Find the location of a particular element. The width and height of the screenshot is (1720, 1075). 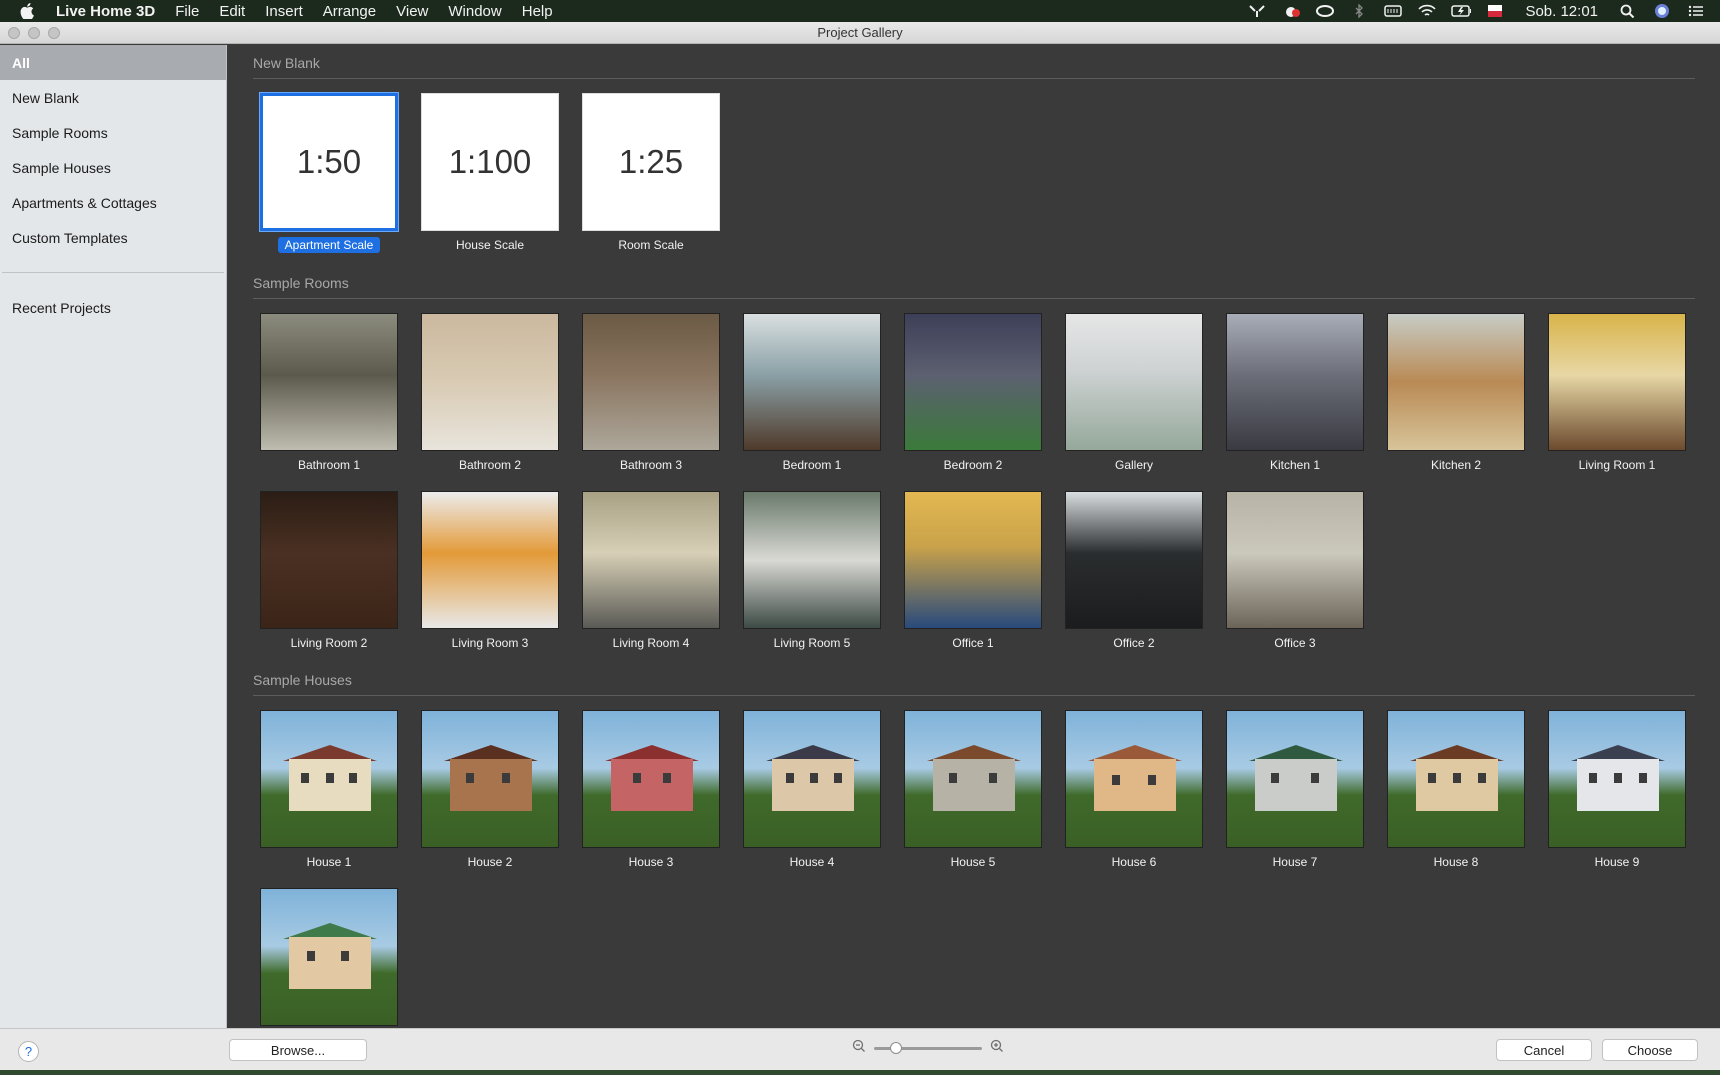

gallery-tile is located at coordinates (329, 958).